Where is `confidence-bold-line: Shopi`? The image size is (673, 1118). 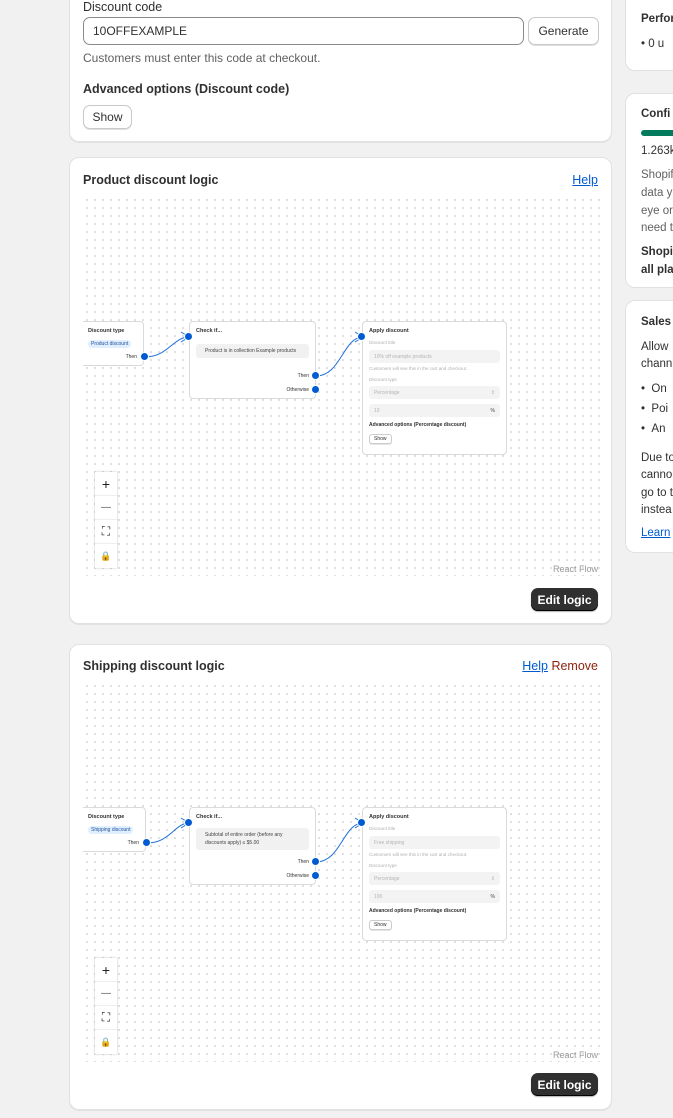 confidence-bold-line: Shopi is located at coordinates (657, 252).